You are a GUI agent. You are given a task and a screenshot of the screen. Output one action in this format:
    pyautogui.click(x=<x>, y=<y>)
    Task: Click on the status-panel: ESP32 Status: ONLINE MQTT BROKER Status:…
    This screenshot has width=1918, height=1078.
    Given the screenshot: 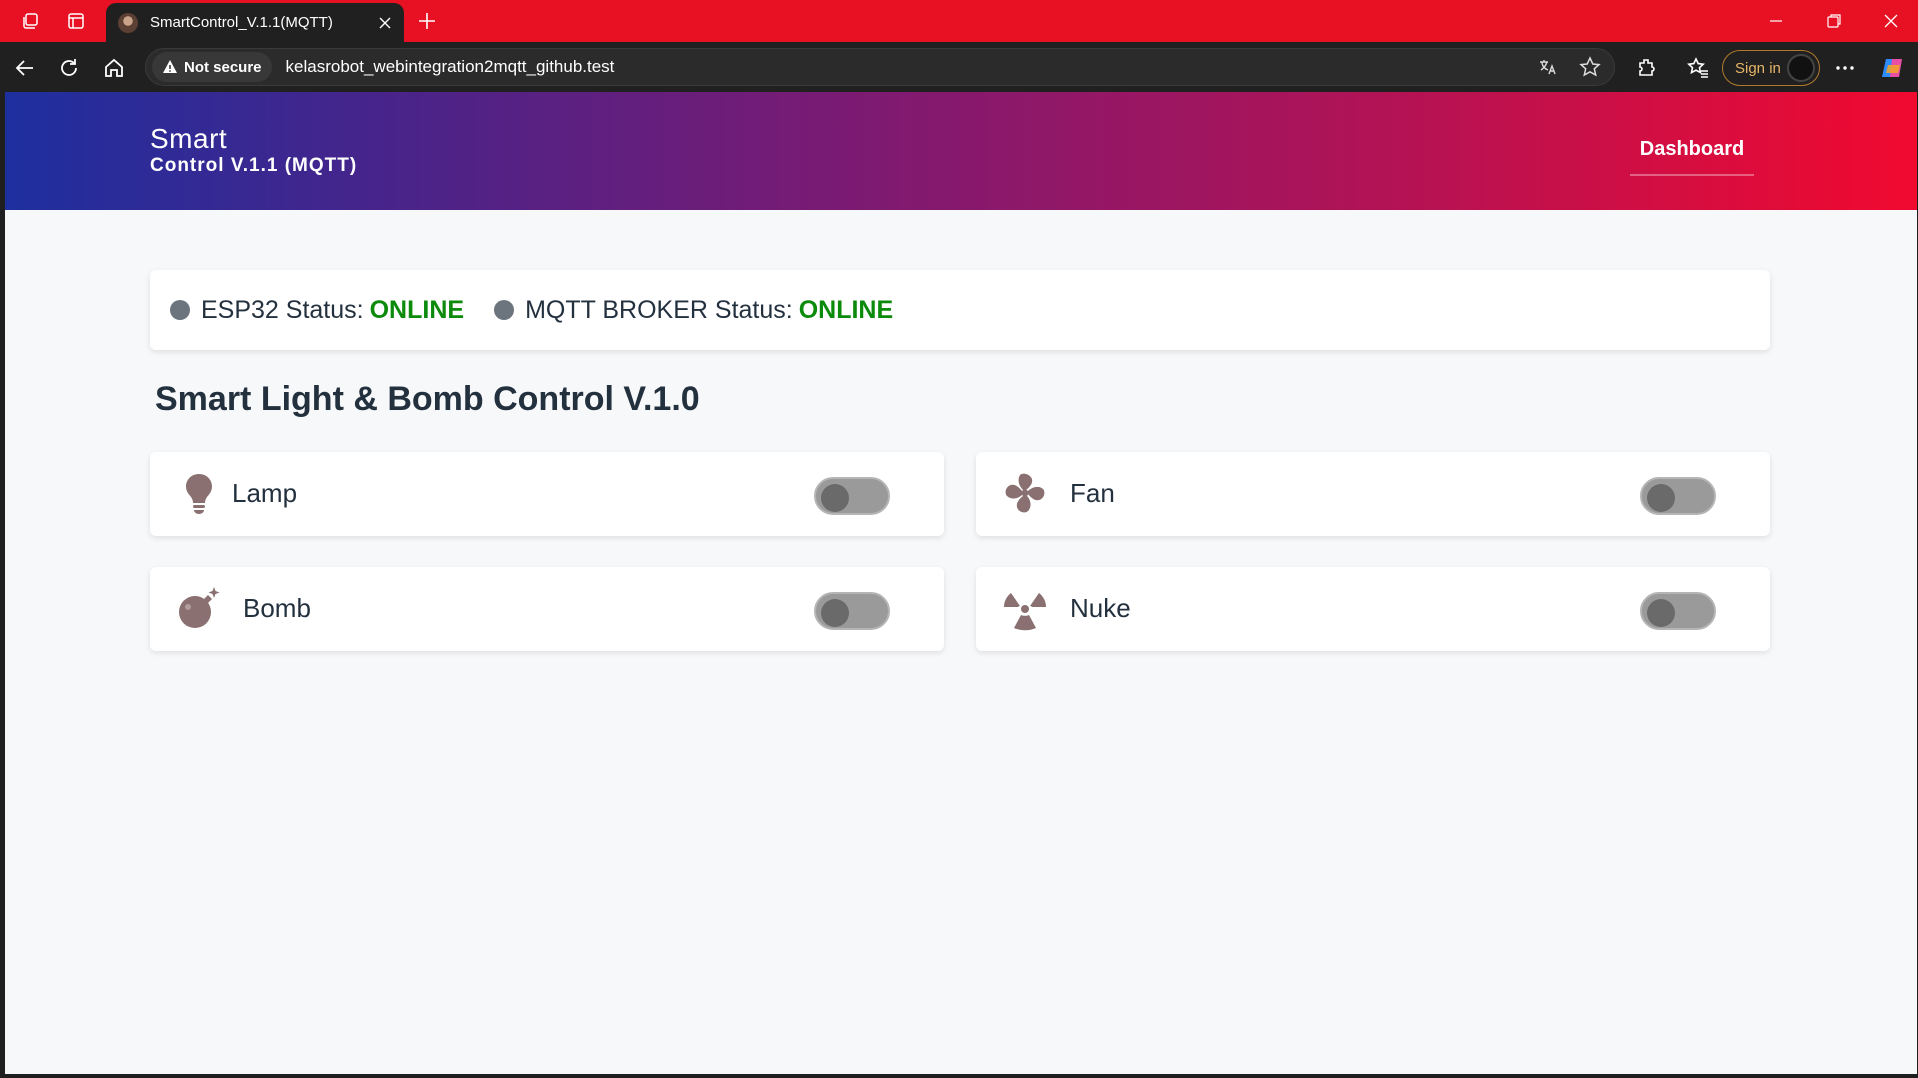 What is the action you would take?
    pyautogui.click(x=960, y=310)
    